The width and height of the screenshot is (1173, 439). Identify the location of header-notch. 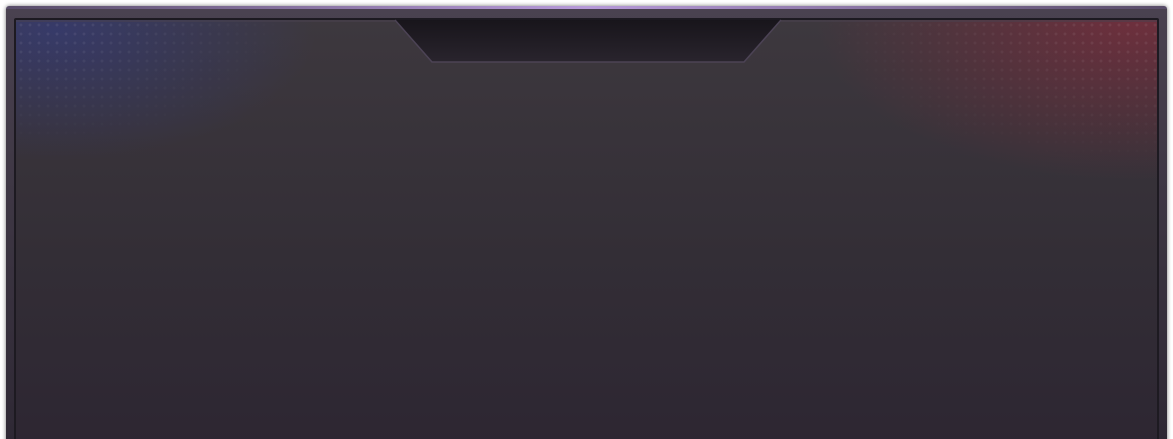
(588, 41).